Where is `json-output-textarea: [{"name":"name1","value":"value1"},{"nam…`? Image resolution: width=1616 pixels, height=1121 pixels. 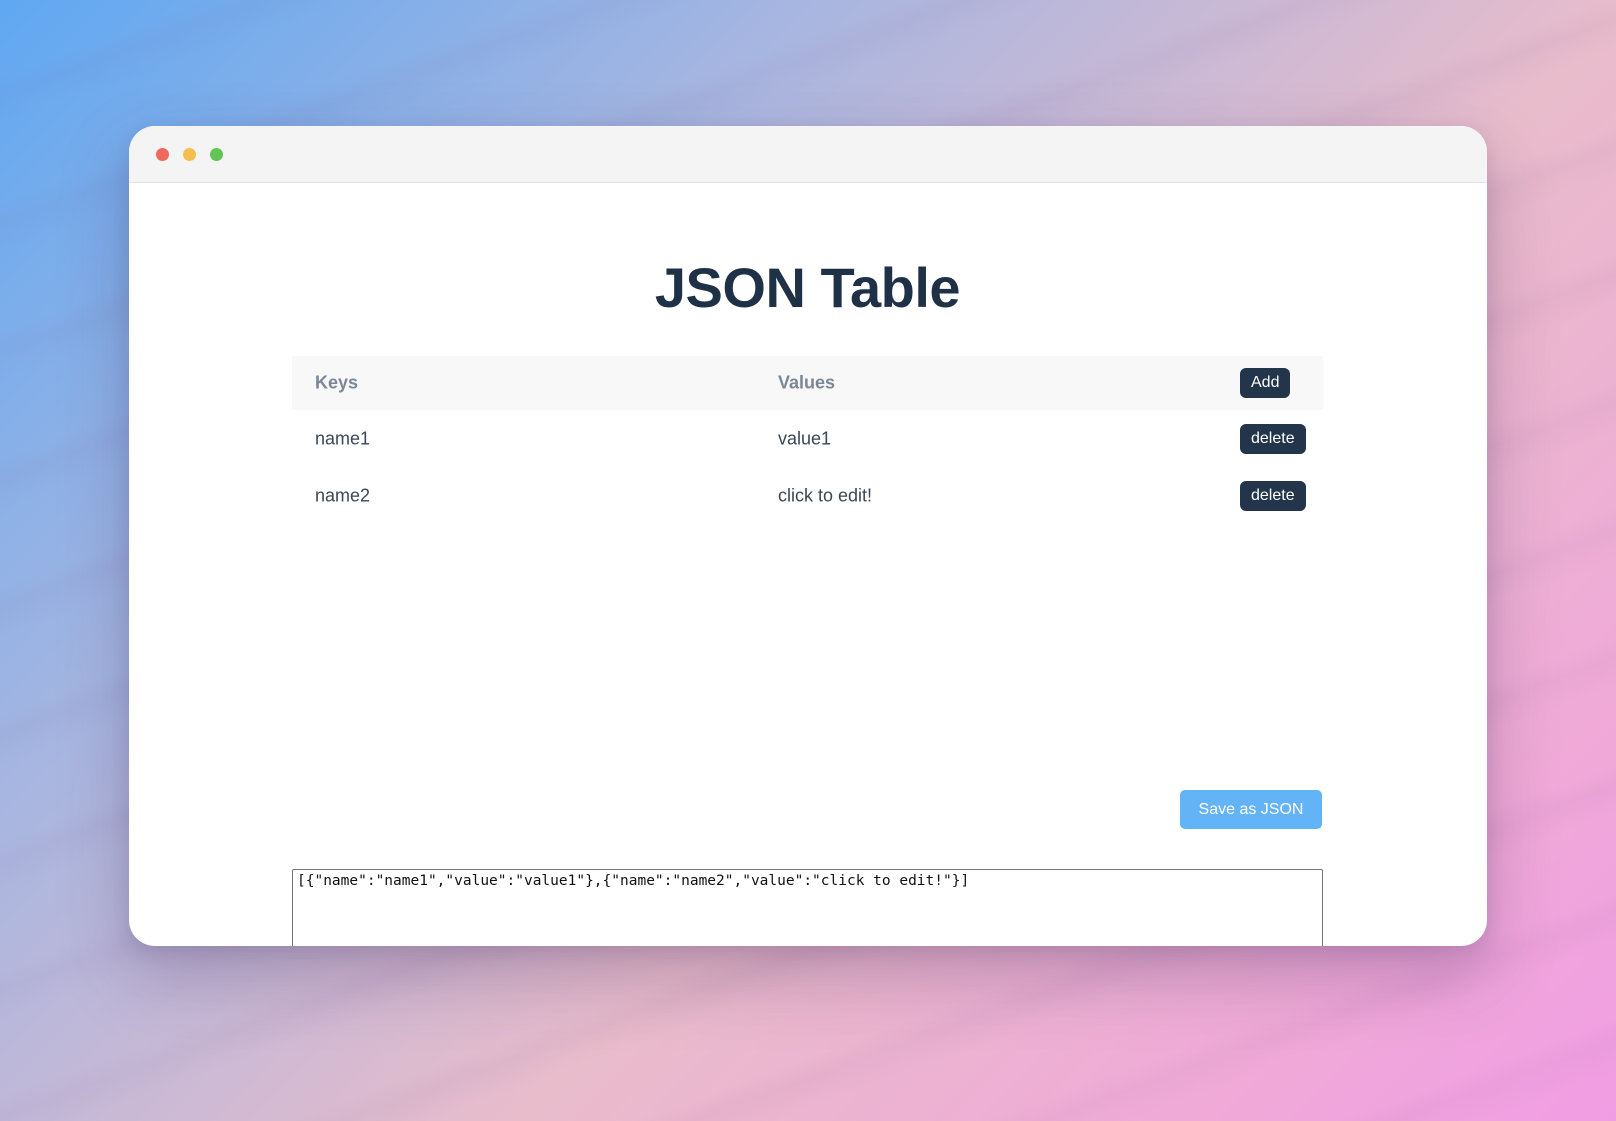
json-output-textarea: [{"name":"name1","value":"value1"},{"nam… is located at coordinates (807, 907).